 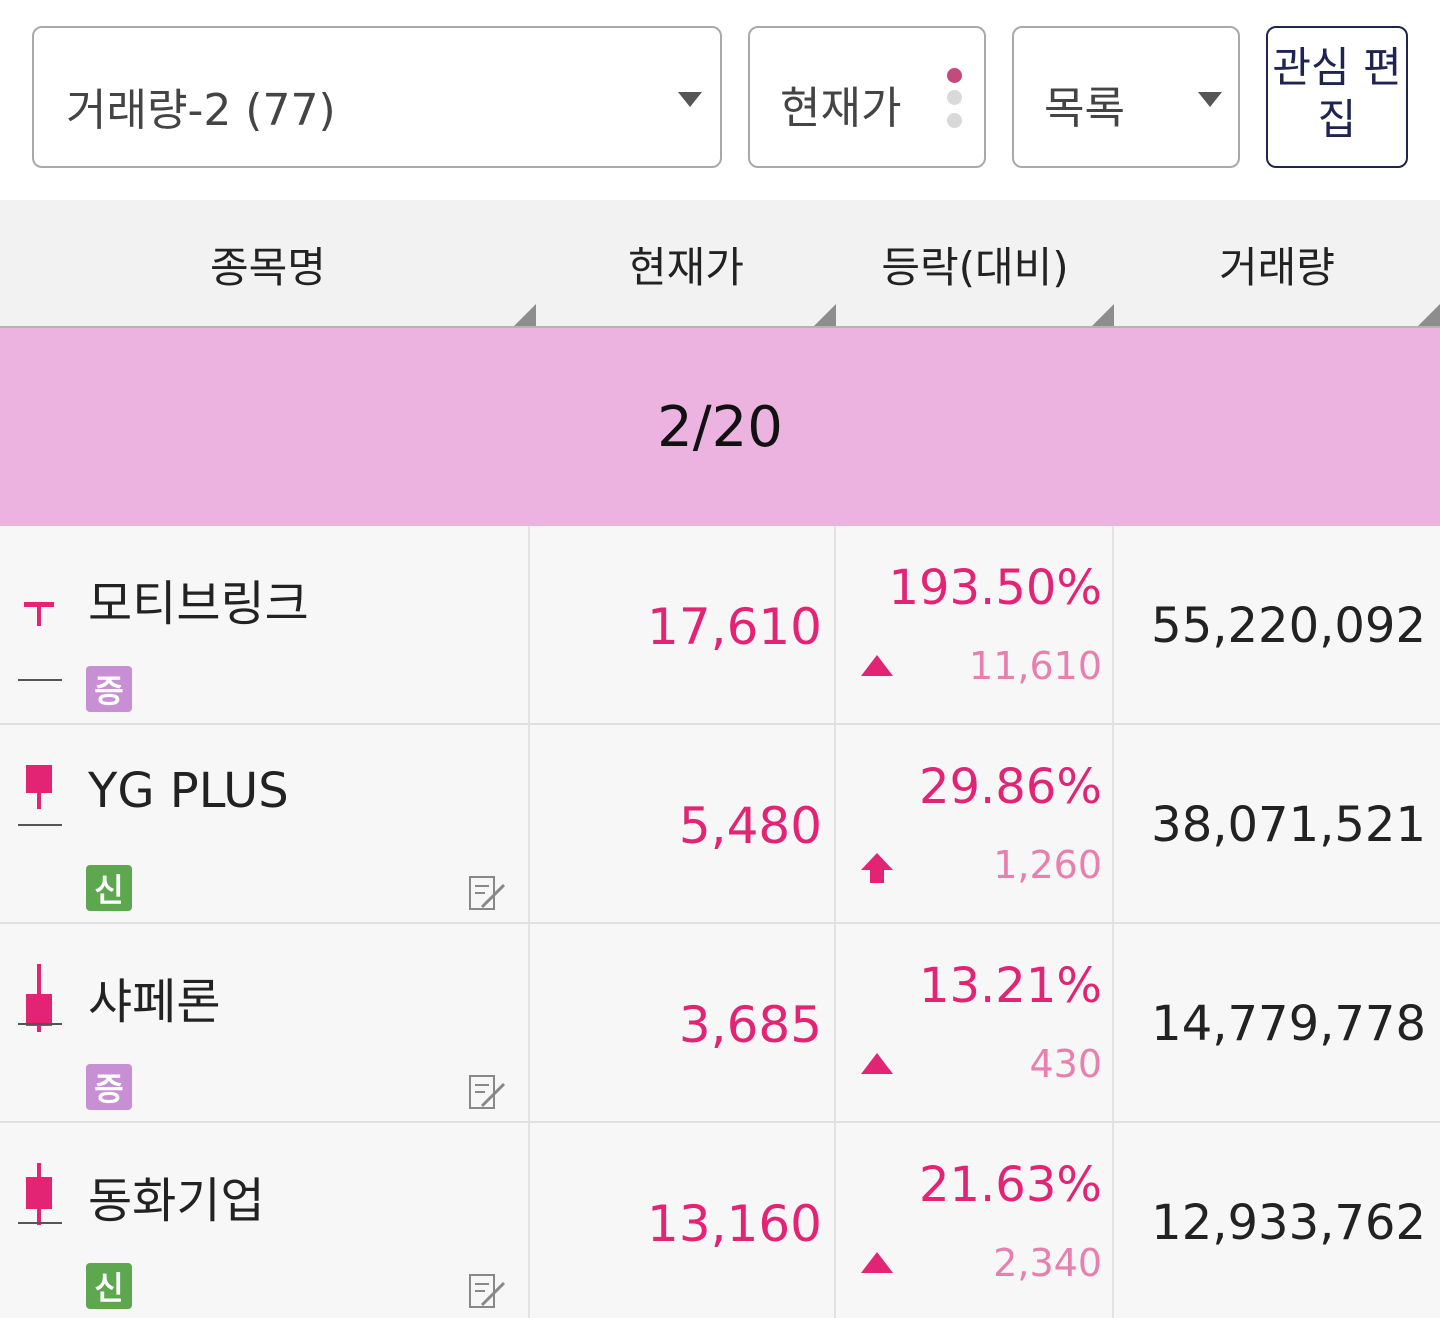 I want to click on column-header-label: 거래량, so click(x=1277, y=267).